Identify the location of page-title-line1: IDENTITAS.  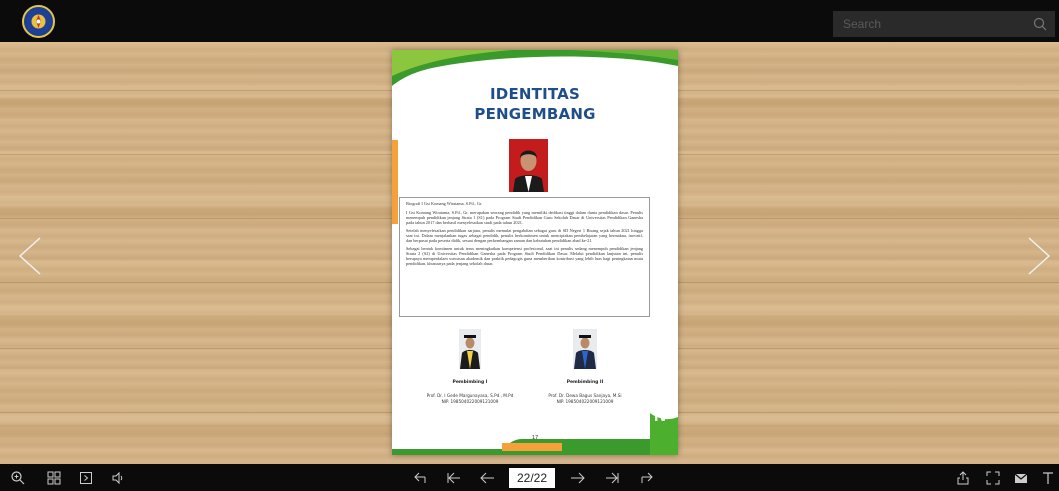
(535, 94).